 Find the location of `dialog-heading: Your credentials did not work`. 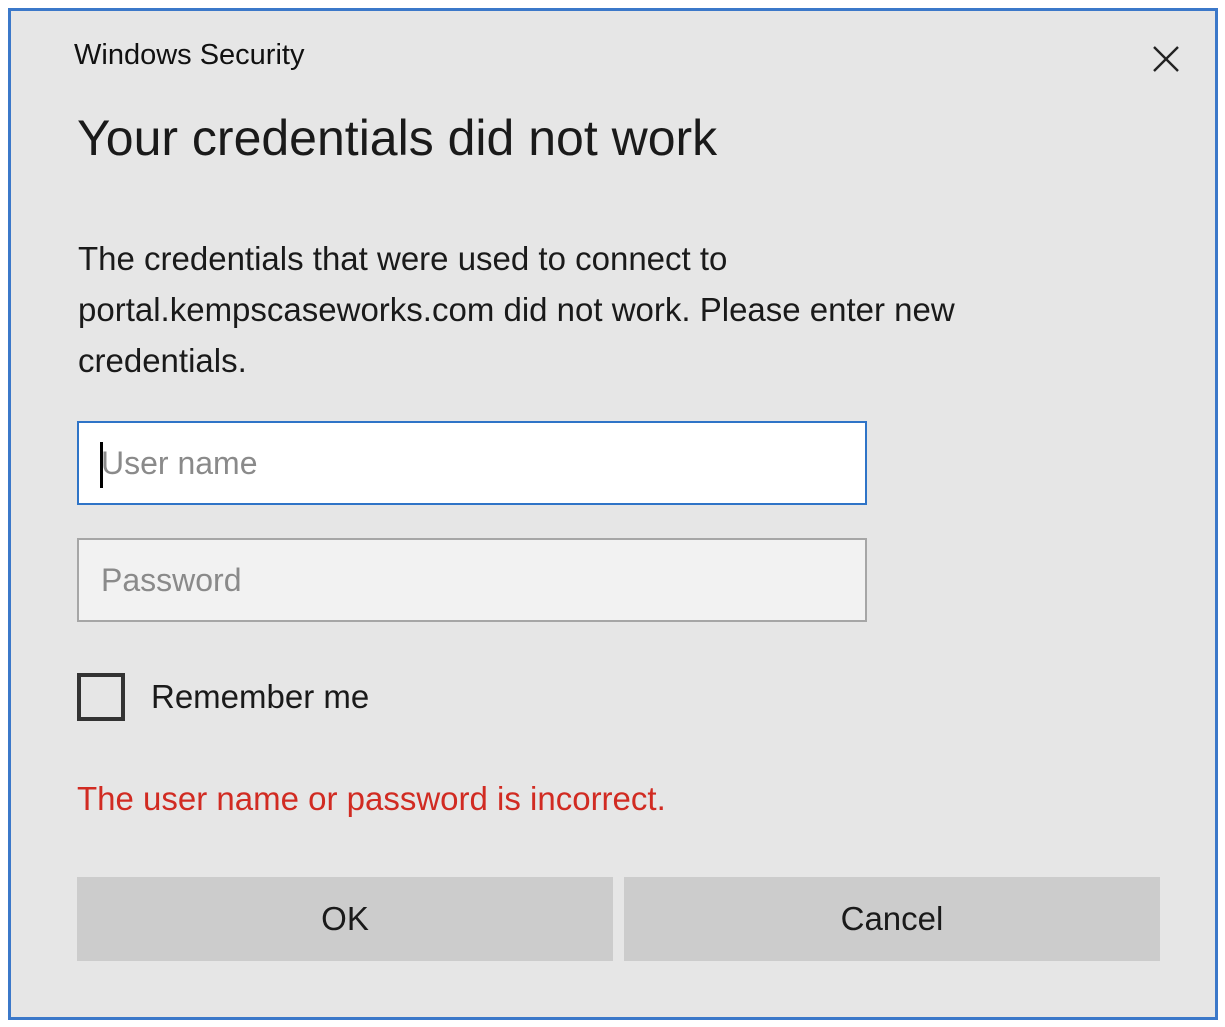

dialog-heading: Your credentials did not work is located at coordinates (397, 138).